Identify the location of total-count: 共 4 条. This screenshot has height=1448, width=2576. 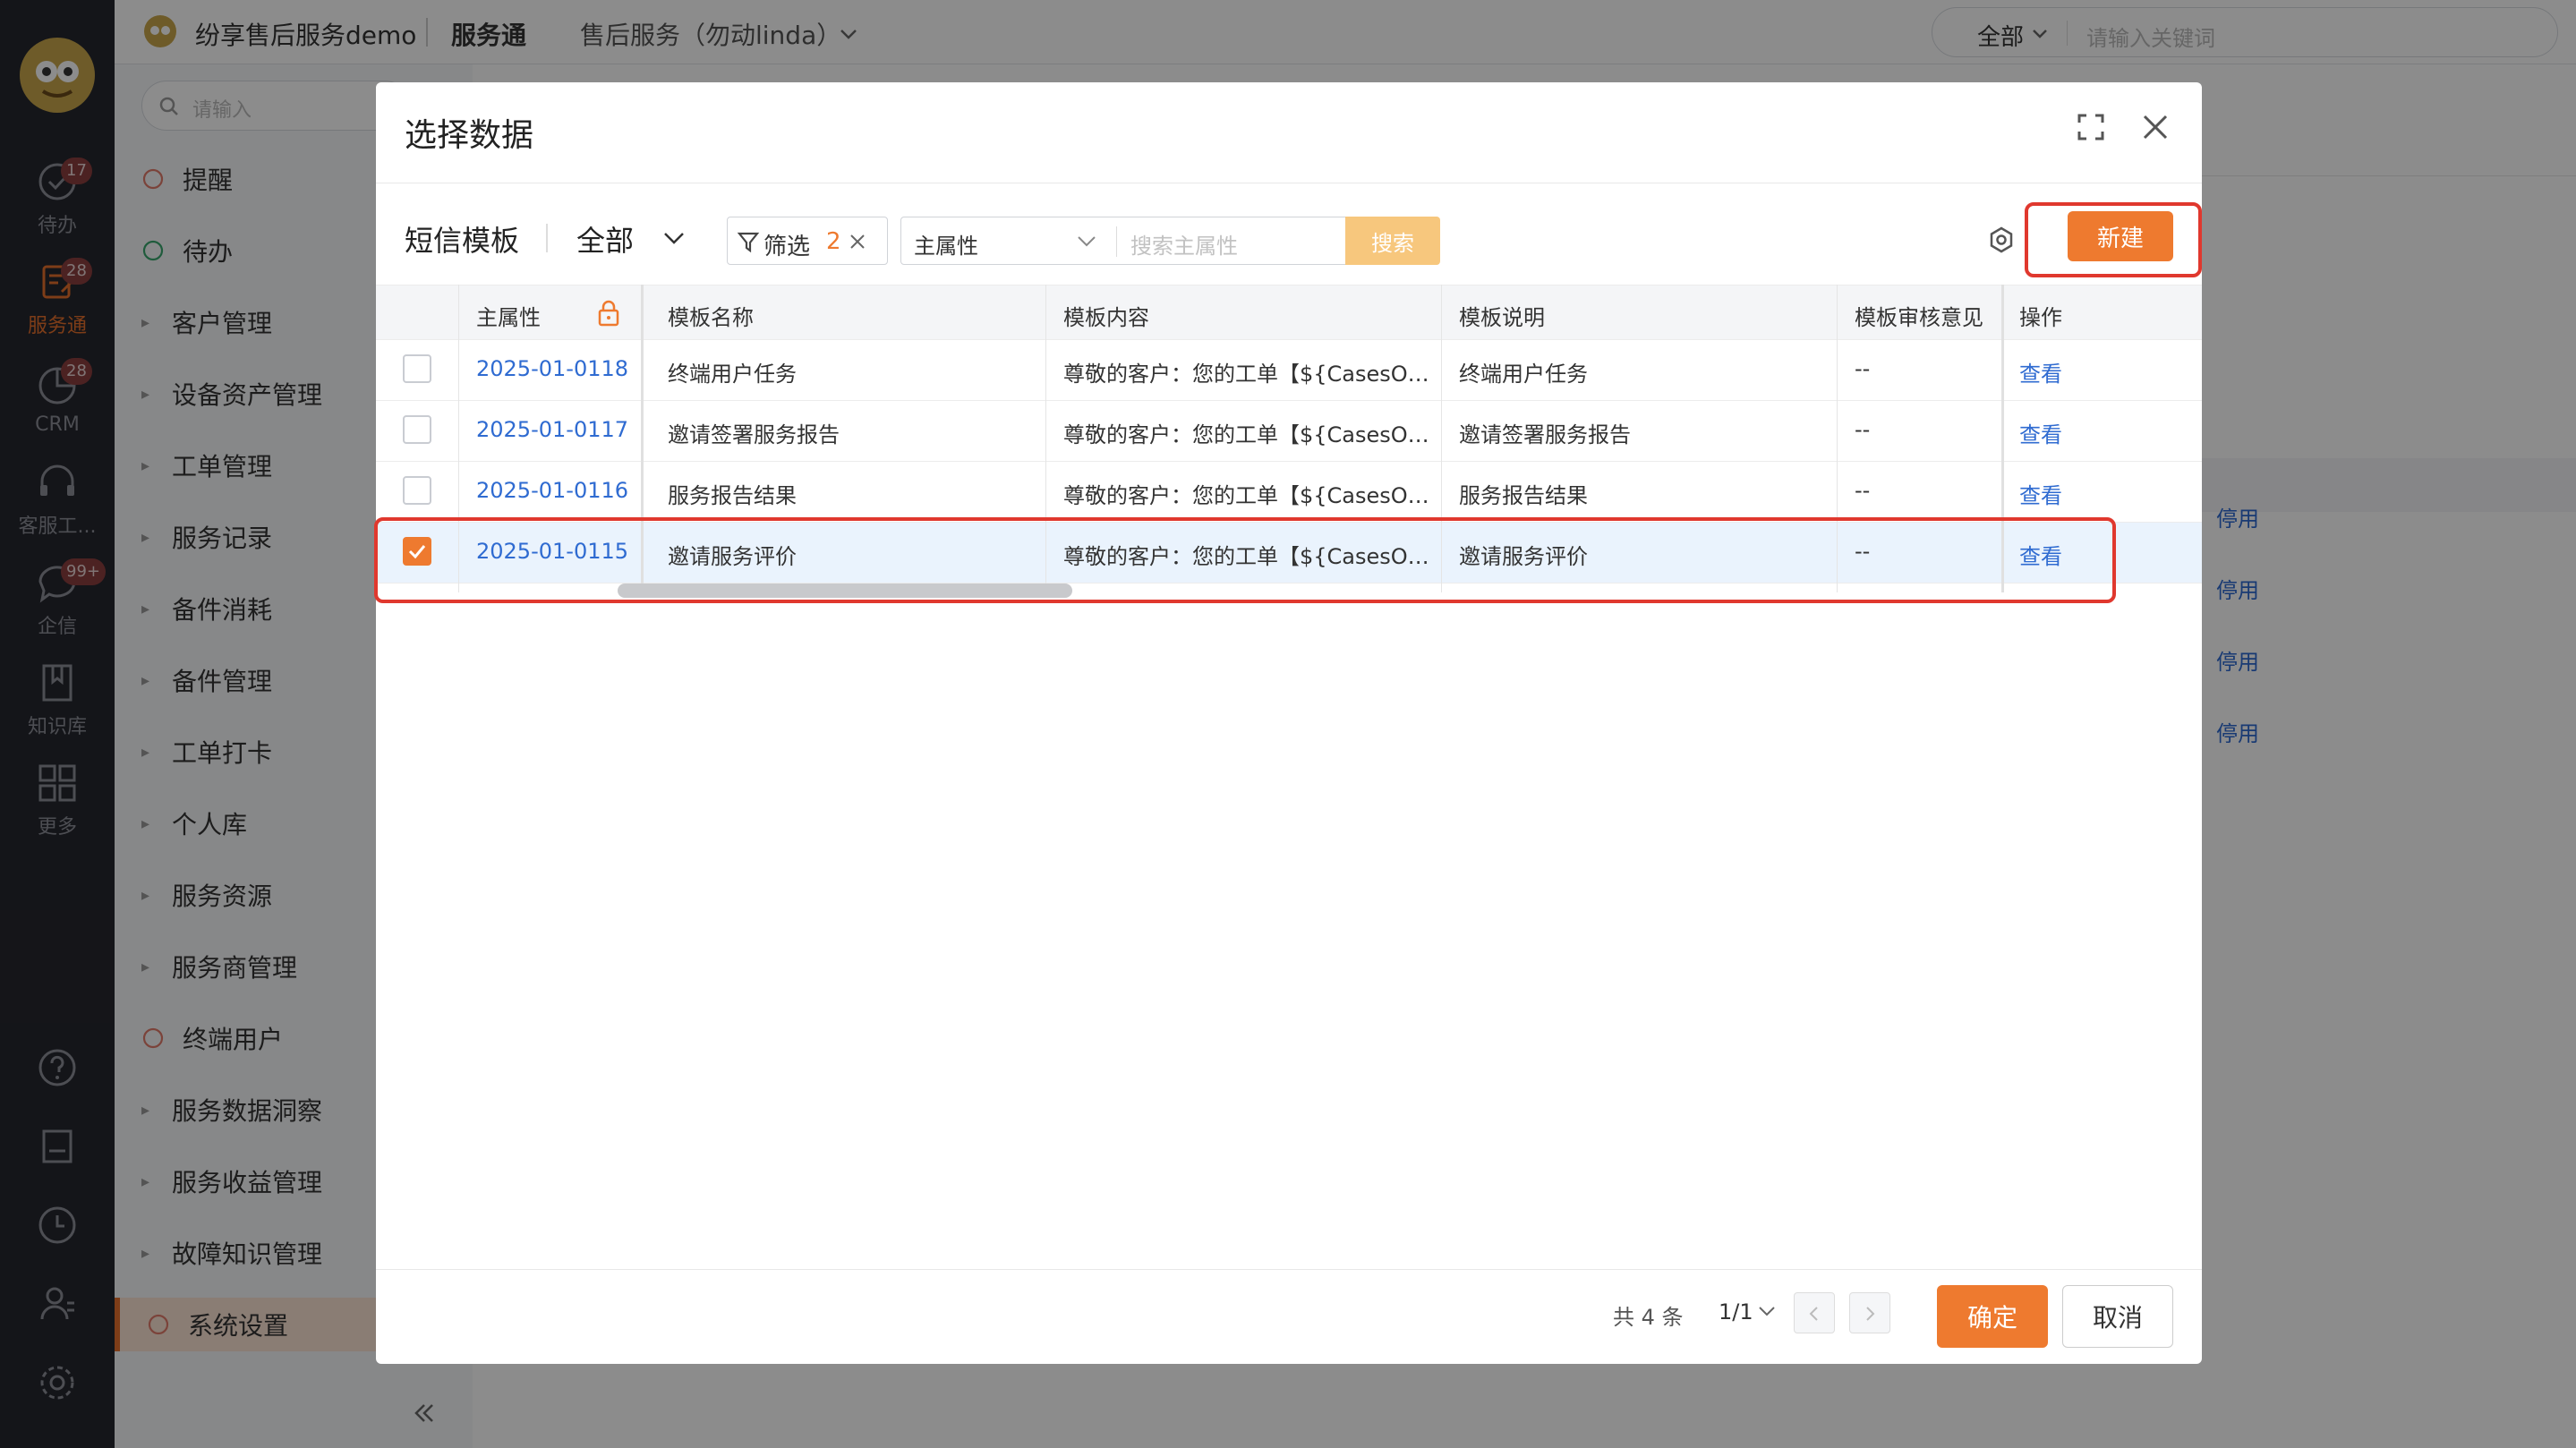
(1648, 1317).